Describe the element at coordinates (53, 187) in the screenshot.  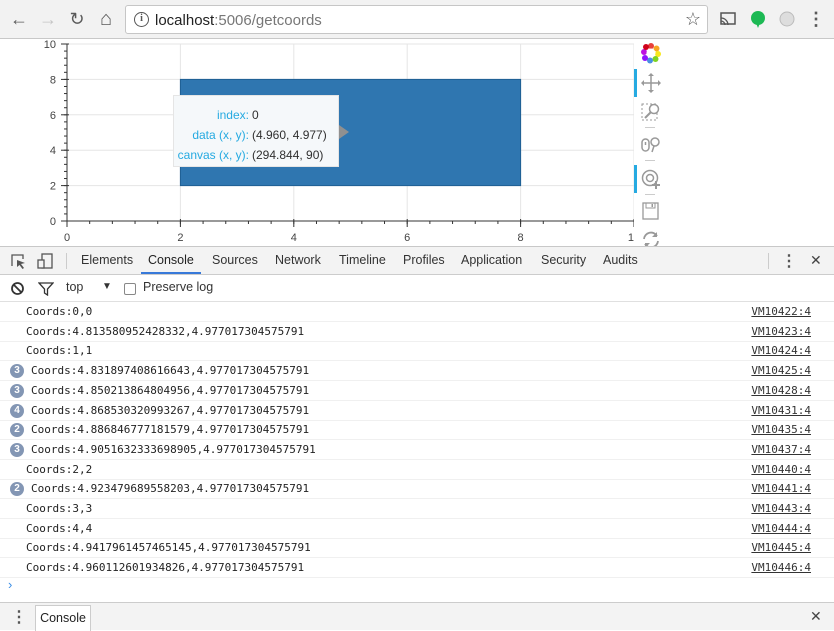
I see `y-tick-label: 2` at that location.